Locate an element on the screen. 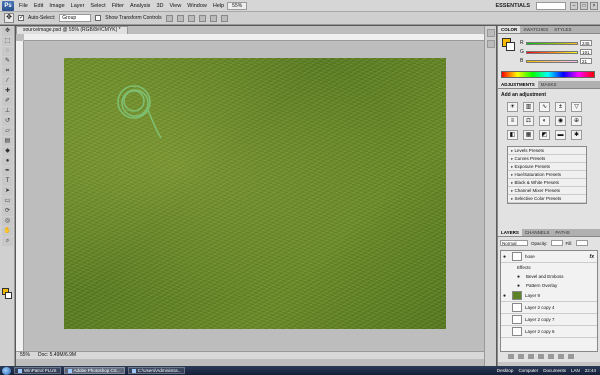  blend-mode-select: Normal is located at coordinates (514, 243).